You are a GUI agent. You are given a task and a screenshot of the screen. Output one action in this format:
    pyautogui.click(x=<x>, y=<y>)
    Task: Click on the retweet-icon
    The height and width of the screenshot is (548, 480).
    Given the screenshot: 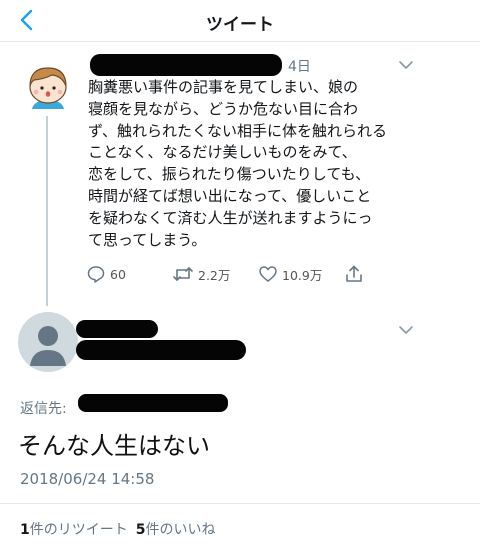 What is the action you would take?
    pyautogui.click(x=183, y=274)
    